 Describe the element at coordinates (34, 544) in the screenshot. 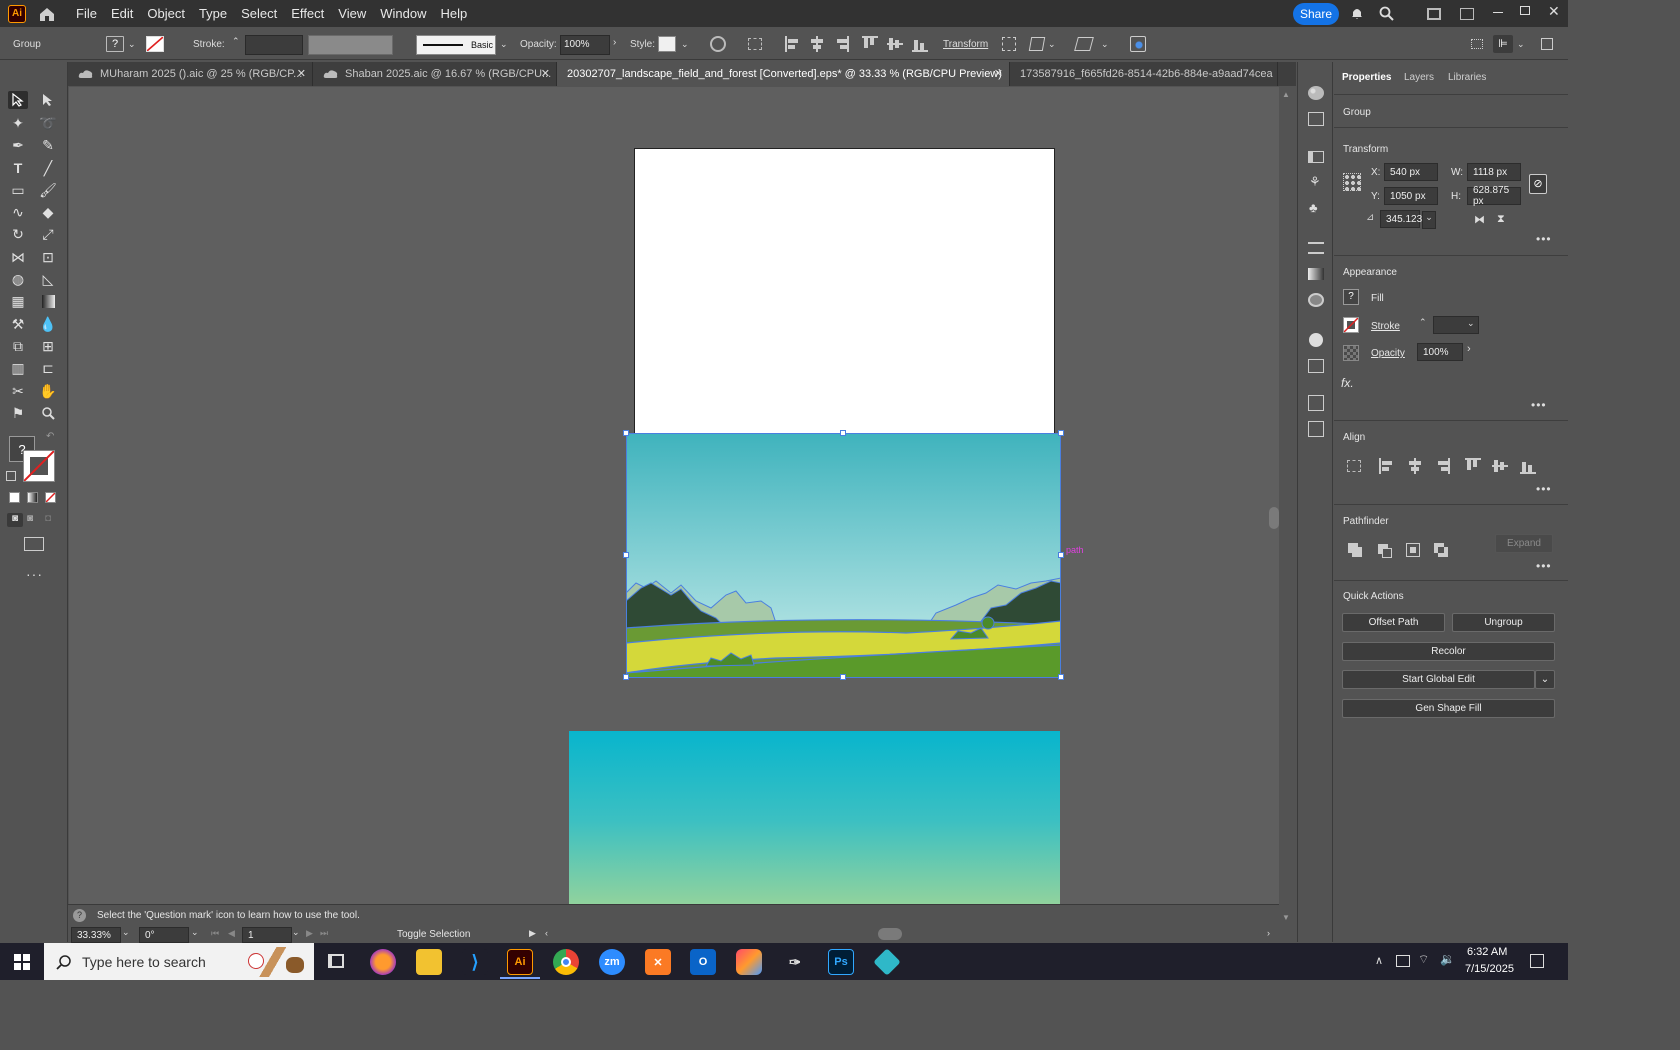

I see `screen-mode-icon` at that location.